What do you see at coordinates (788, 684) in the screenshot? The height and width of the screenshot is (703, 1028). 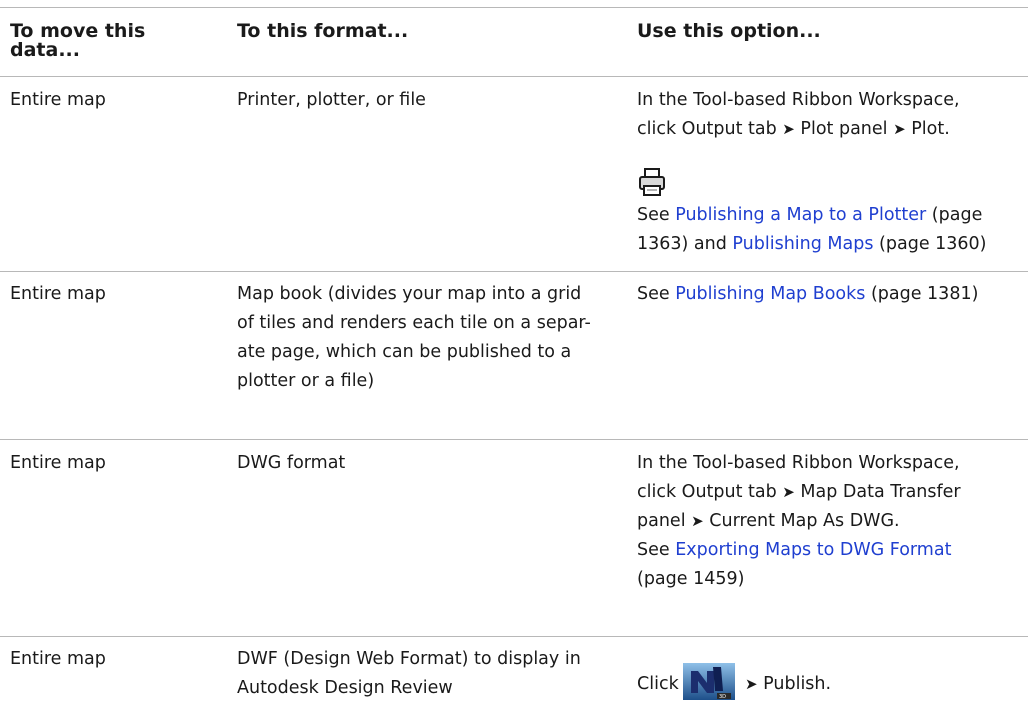 I see `row4-option-publish: ➤ Publish.` at bounding box center [788, 684].